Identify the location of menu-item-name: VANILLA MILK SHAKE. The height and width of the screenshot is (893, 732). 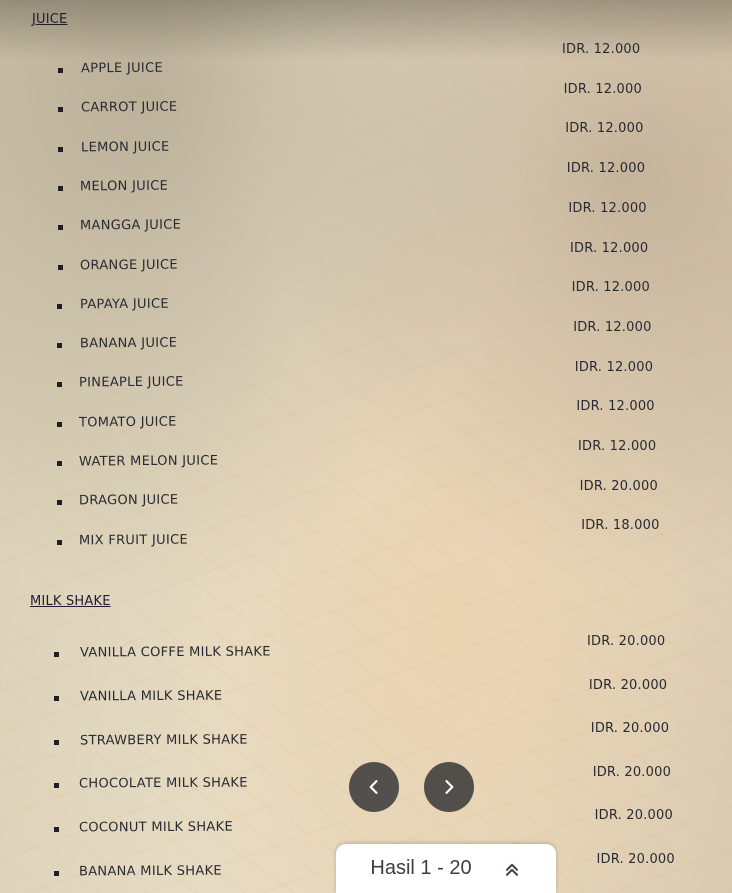
(151, 696).